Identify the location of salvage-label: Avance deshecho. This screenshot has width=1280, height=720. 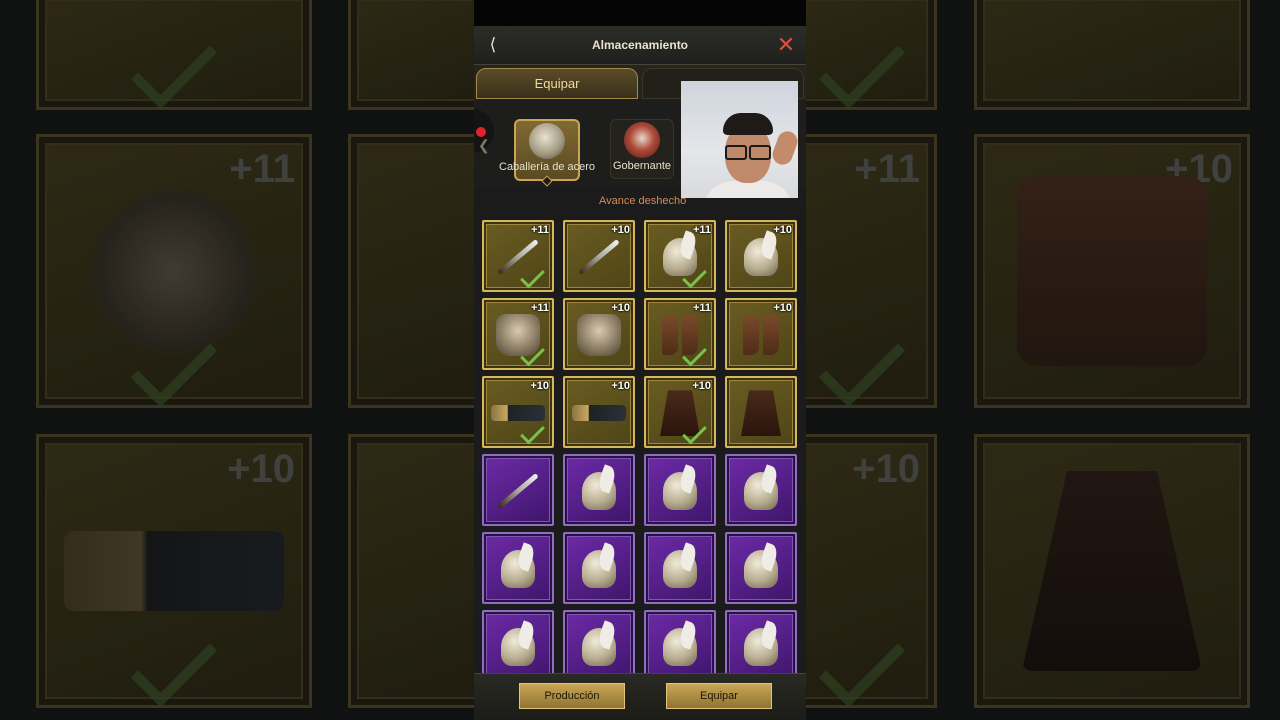
(643, 201).